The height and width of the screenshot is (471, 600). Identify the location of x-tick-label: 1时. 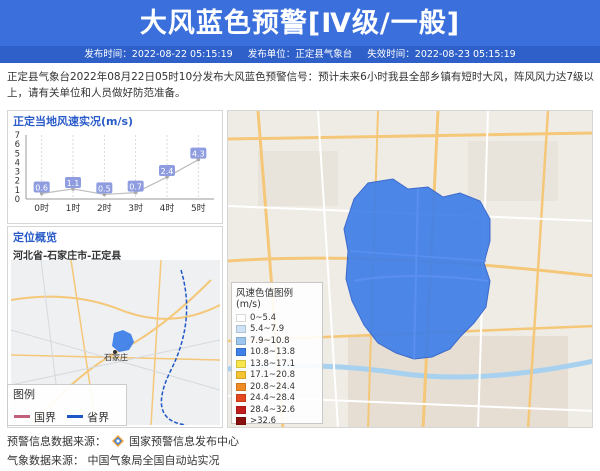
(73, 208).